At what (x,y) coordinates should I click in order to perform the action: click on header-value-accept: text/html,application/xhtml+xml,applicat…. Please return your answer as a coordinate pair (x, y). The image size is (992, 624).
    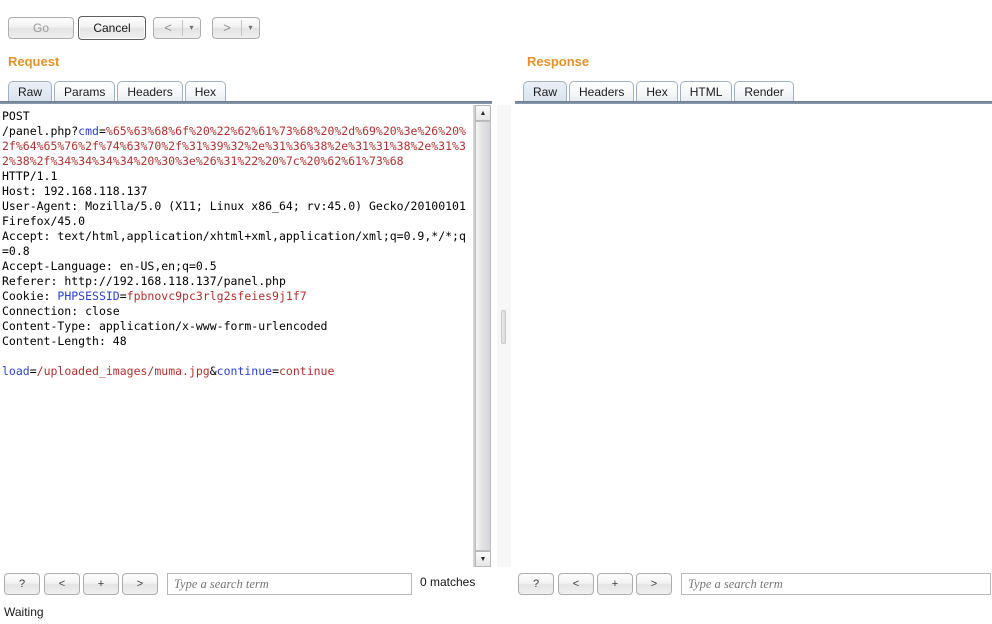
    Looking at the image, I should click on (234, 243).